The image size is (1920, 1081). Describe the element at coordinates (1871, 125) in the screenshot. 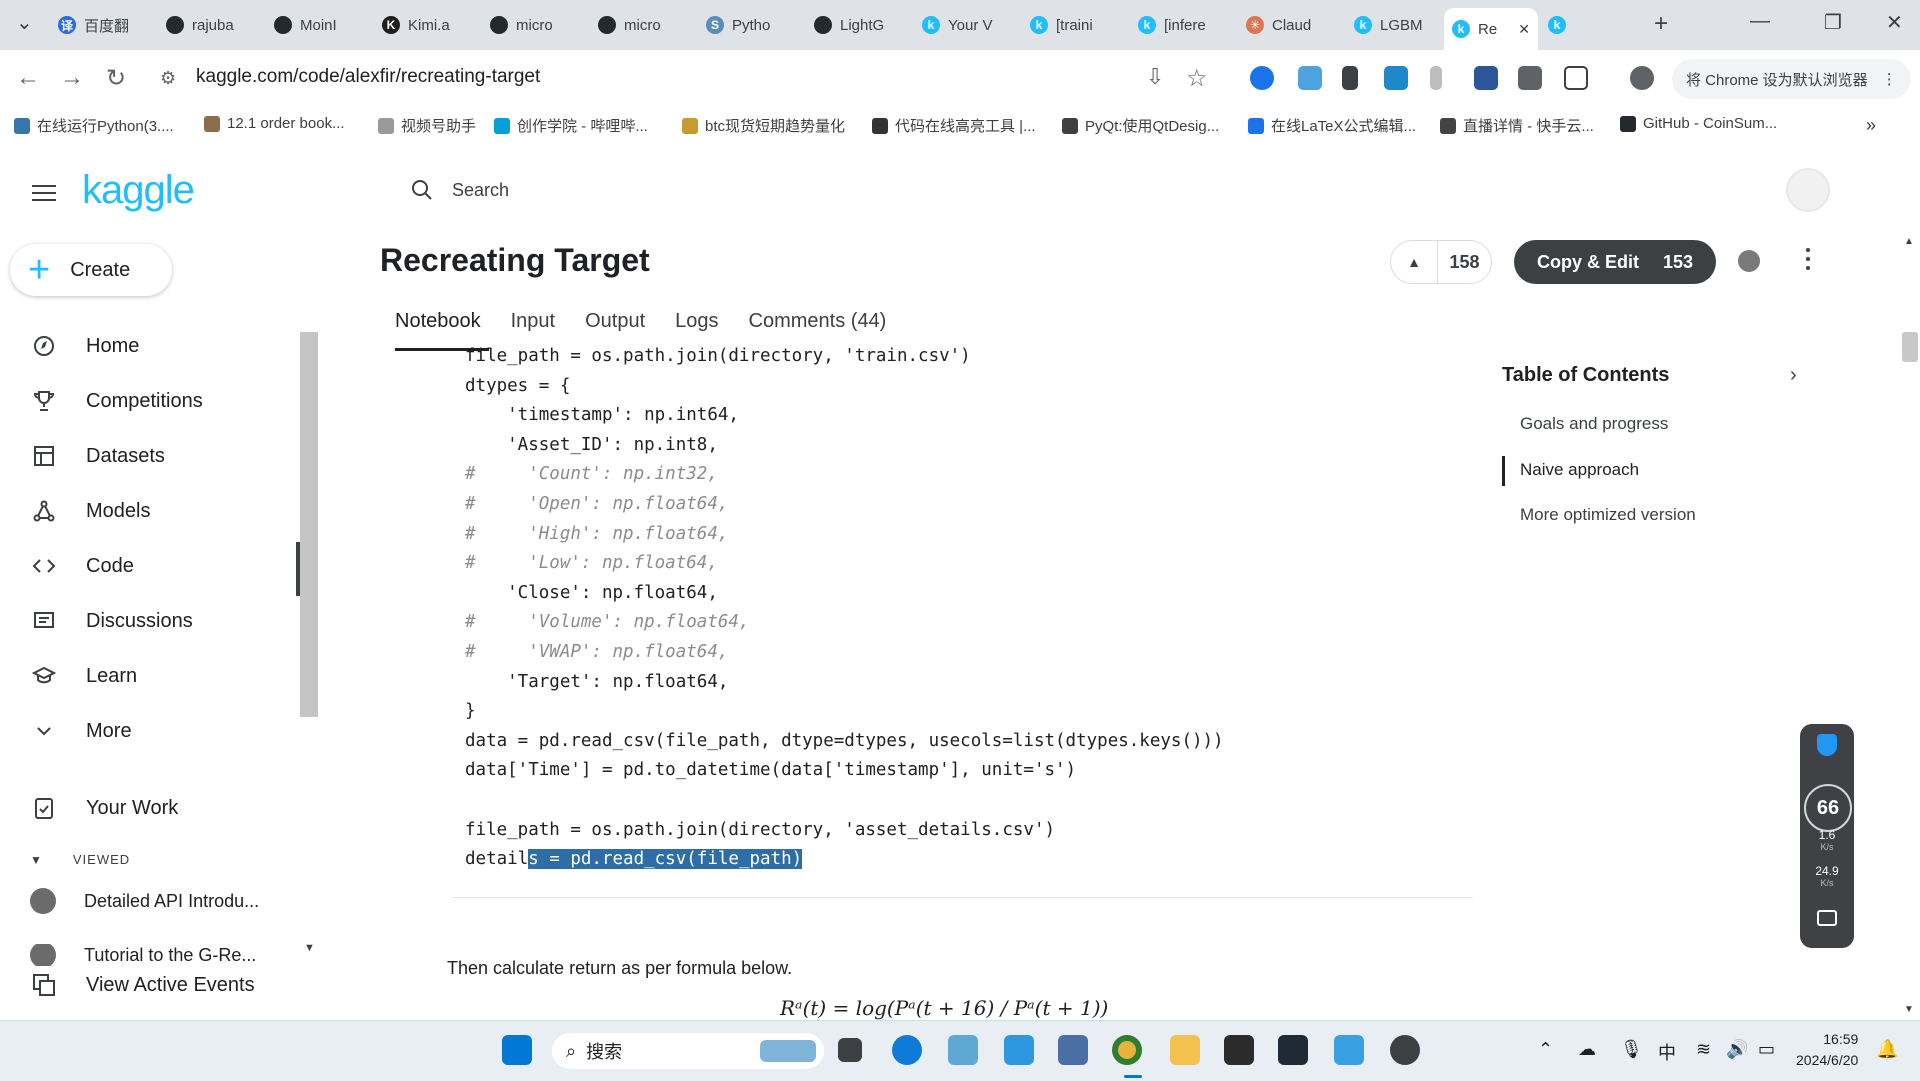

I see `more-bookmarks-icon: »` at that location.